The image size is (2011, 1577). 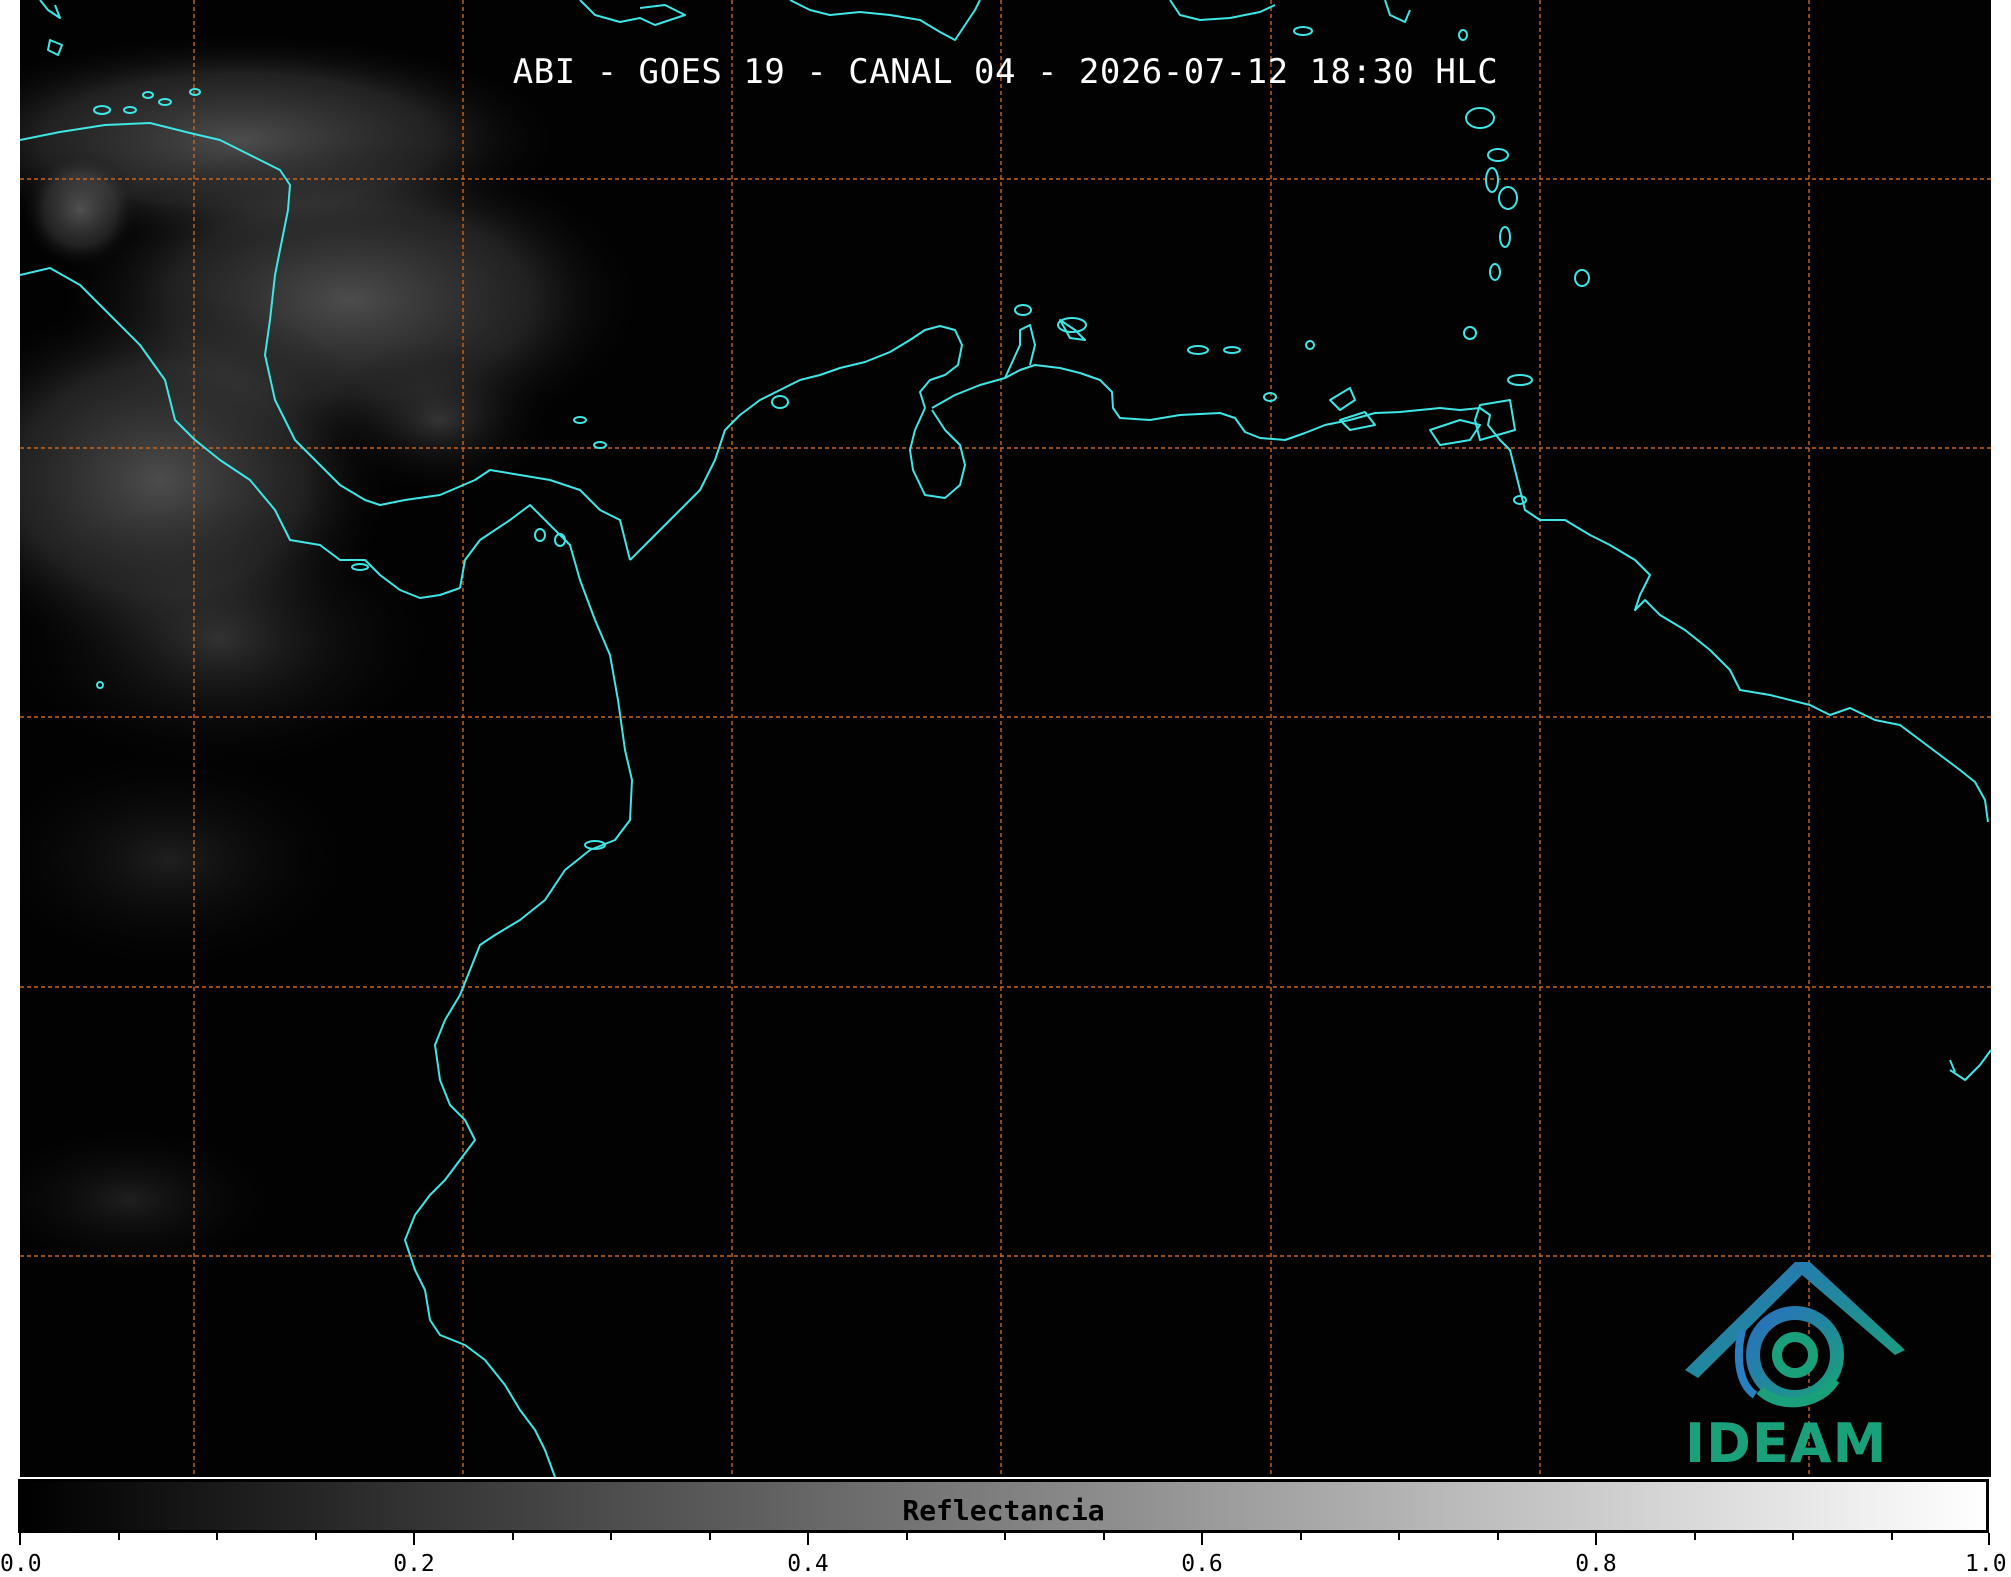 I want to click on ideam-logo-emblem, so click(x=1795, y=1335).